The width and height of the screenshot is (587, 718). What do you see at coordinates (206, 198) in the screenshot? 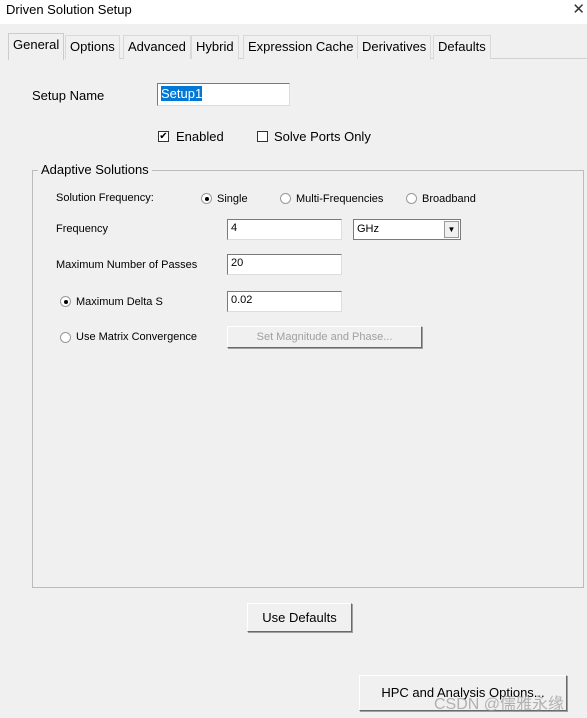
I see `single-radio` at bounding box center [206, 198].